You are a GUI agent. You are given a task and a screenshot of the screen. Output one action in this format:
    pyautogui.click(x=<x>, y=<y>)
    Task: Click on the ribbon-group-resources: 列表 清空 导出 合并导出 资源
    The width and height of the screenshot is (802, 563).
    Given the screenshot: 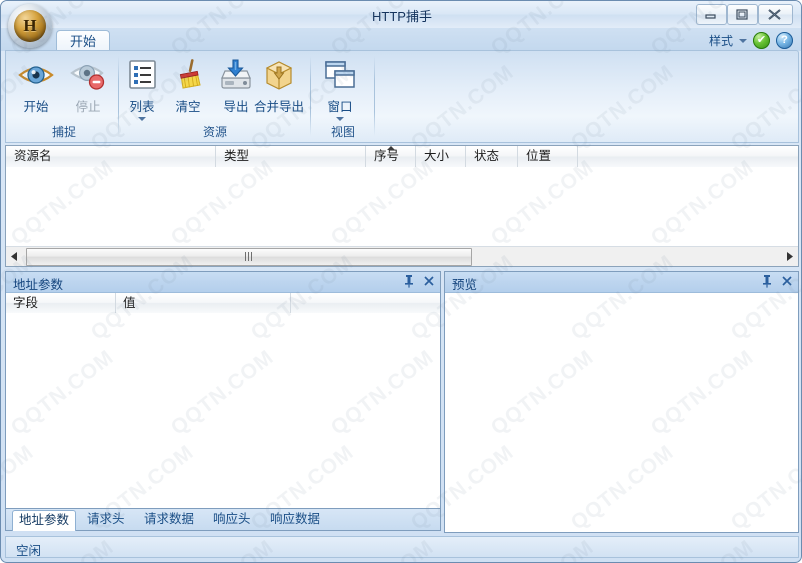 What is the action you would take?
    pyautogui.click(x=215, y=97)
    